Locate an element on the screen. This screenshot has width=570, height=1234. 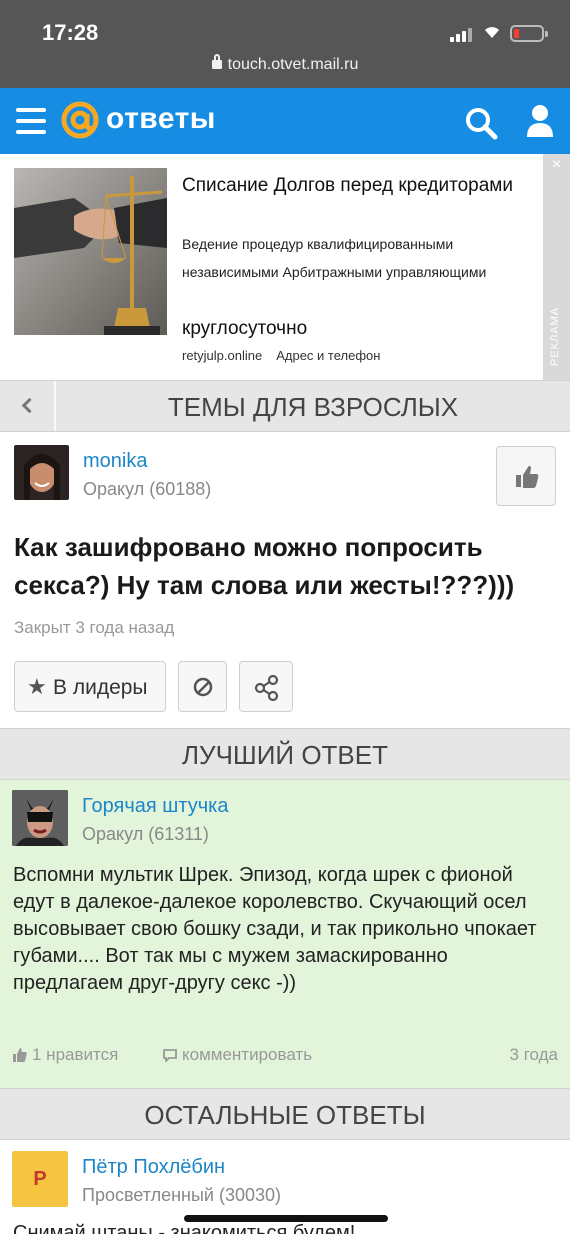
best-answer-author-rank: Оракул (61311) is located at coordinates (145, 834).